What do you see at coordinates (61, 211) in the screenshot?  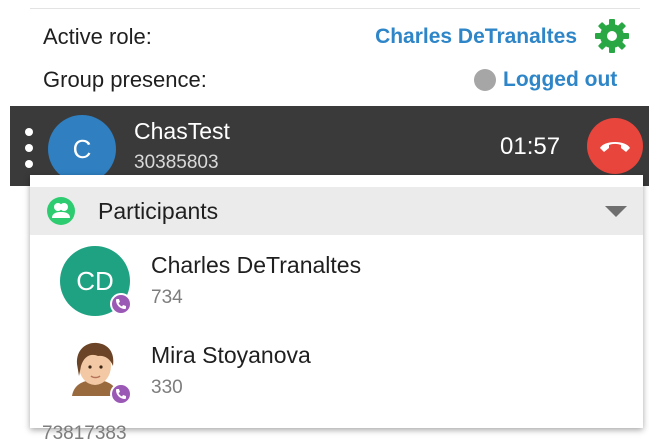 I see `participants-icon` at bounding box center [61, 211].